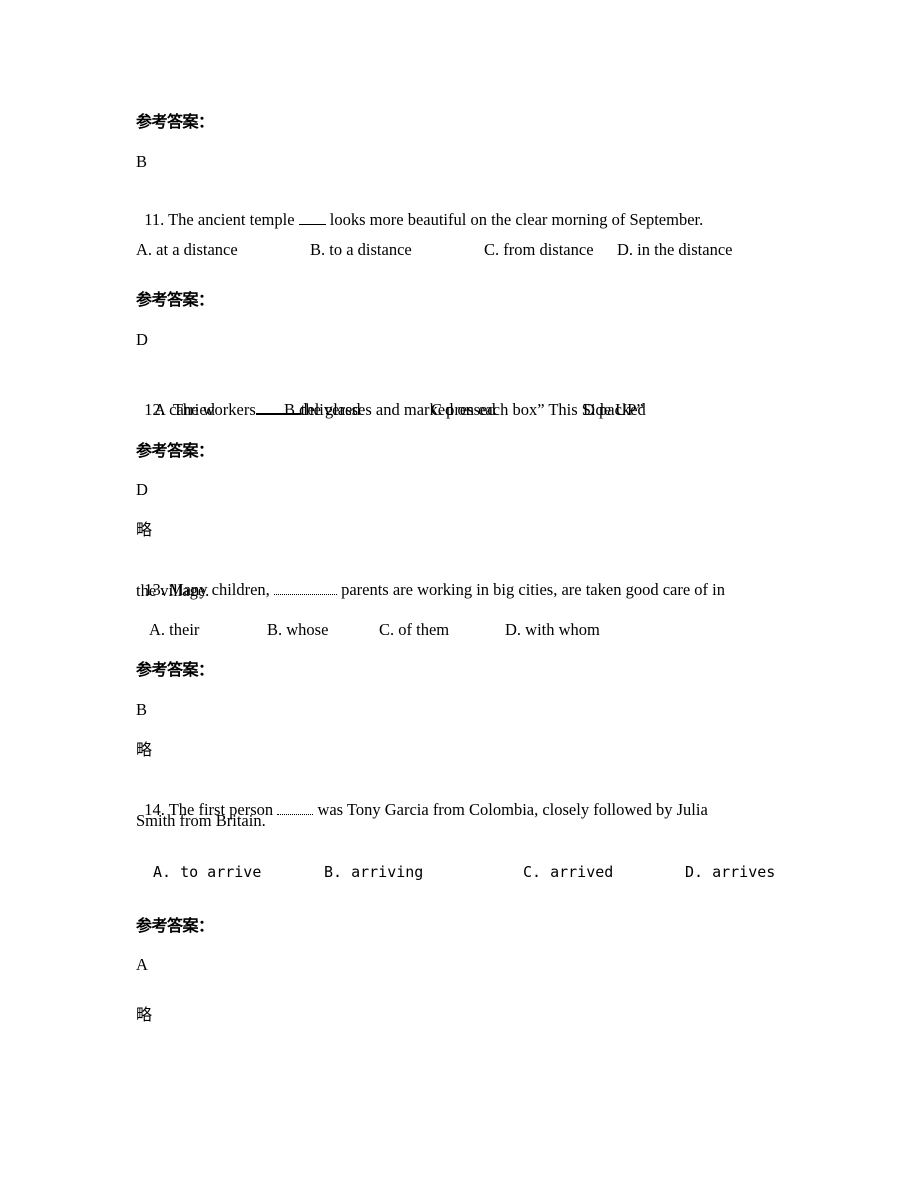 This screenshot has width=920, height=1191. Describe the element at coordinates (207, 872) in the screenshot. I see `question-14-option-a: A. to arrive` at that location.